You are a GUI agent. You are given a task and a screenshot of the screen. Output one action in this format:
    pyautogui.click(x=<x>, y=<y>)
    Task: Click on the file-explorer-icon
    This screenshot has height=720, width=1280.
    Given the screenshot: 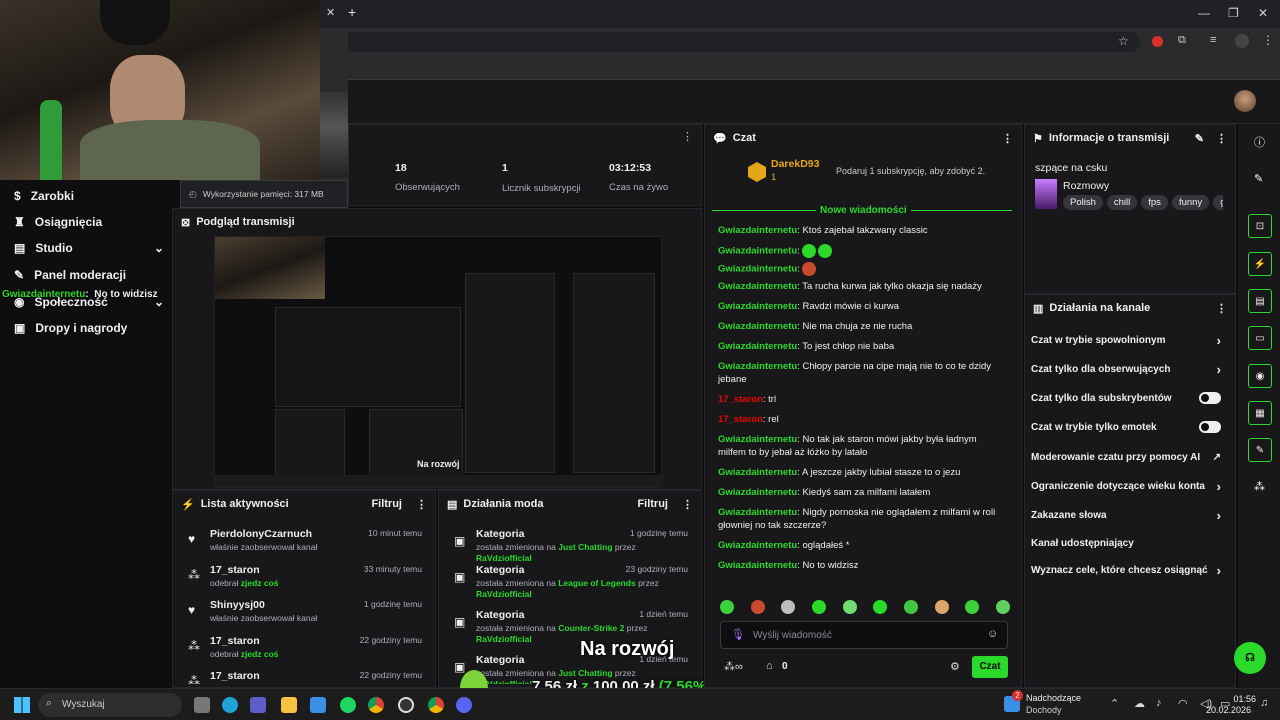 What is the action you would take?
    pyautogui.click(x=289, y=705)
    